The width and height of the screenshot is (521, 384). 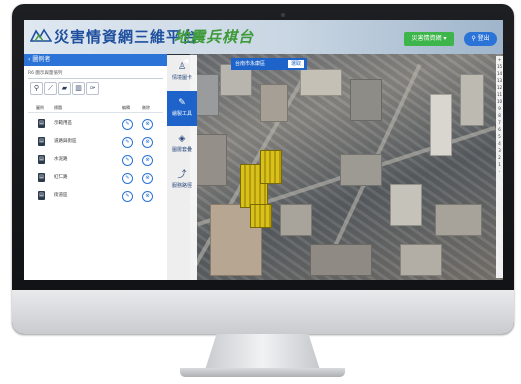 I want to click on monitor-chin, so click(x=263, y=312).